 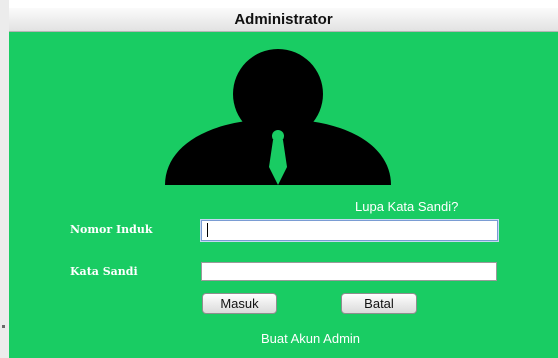 What do you see at coordinates (111, 229) in the screenshot?
I see `id-number-label: Nomor Induk` at bounding box center [111, 229].